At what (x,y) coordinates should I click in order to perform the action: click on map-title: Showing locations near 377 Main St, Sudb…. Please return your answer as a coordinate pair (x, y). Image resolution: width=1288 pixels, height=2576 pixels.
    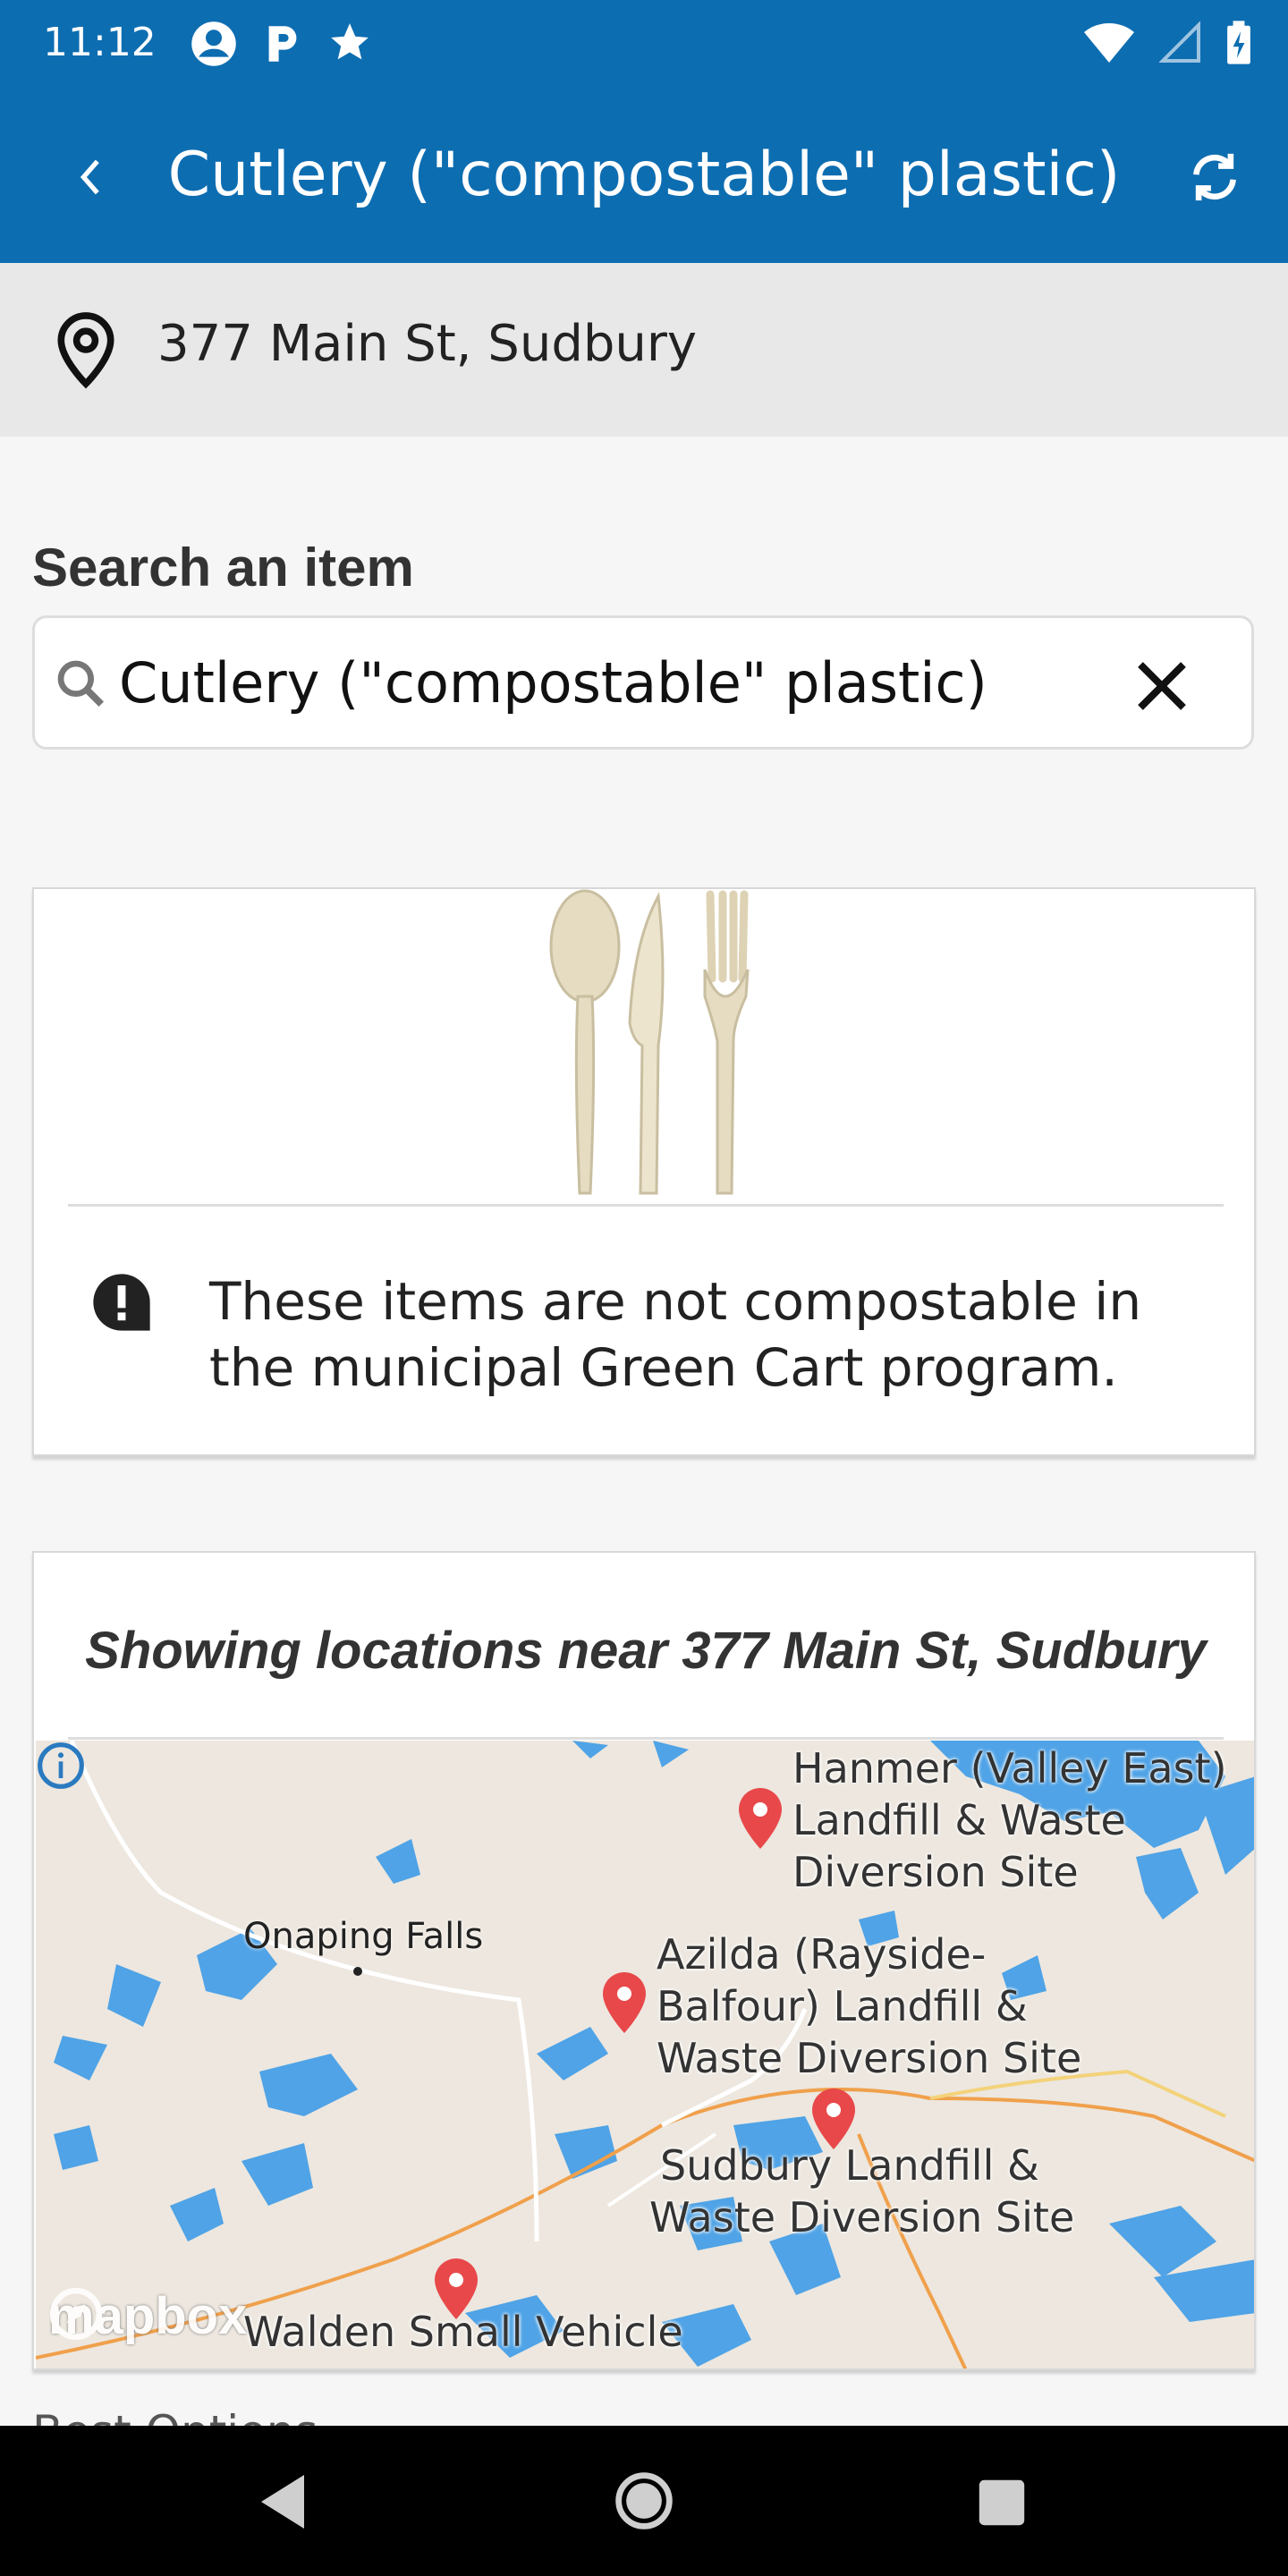
    Looking at the image, I should click on (646, 1651).